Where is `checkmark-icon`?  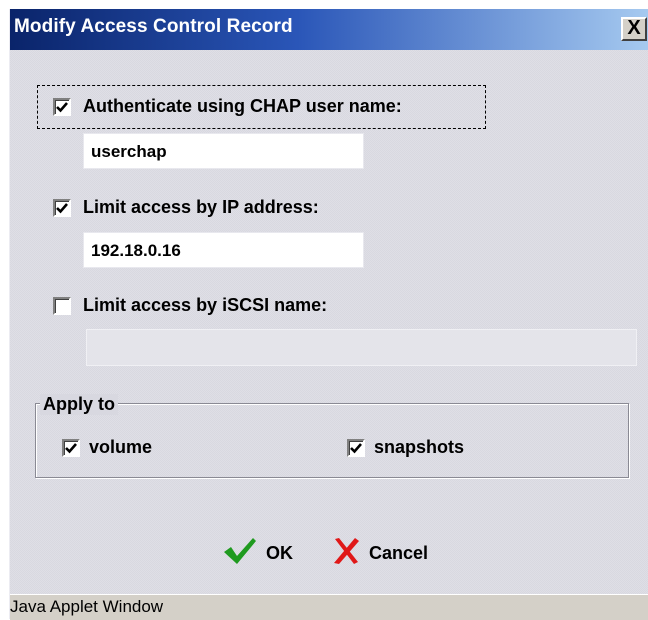 checkmark-icon is located at coordinates (240, 553).